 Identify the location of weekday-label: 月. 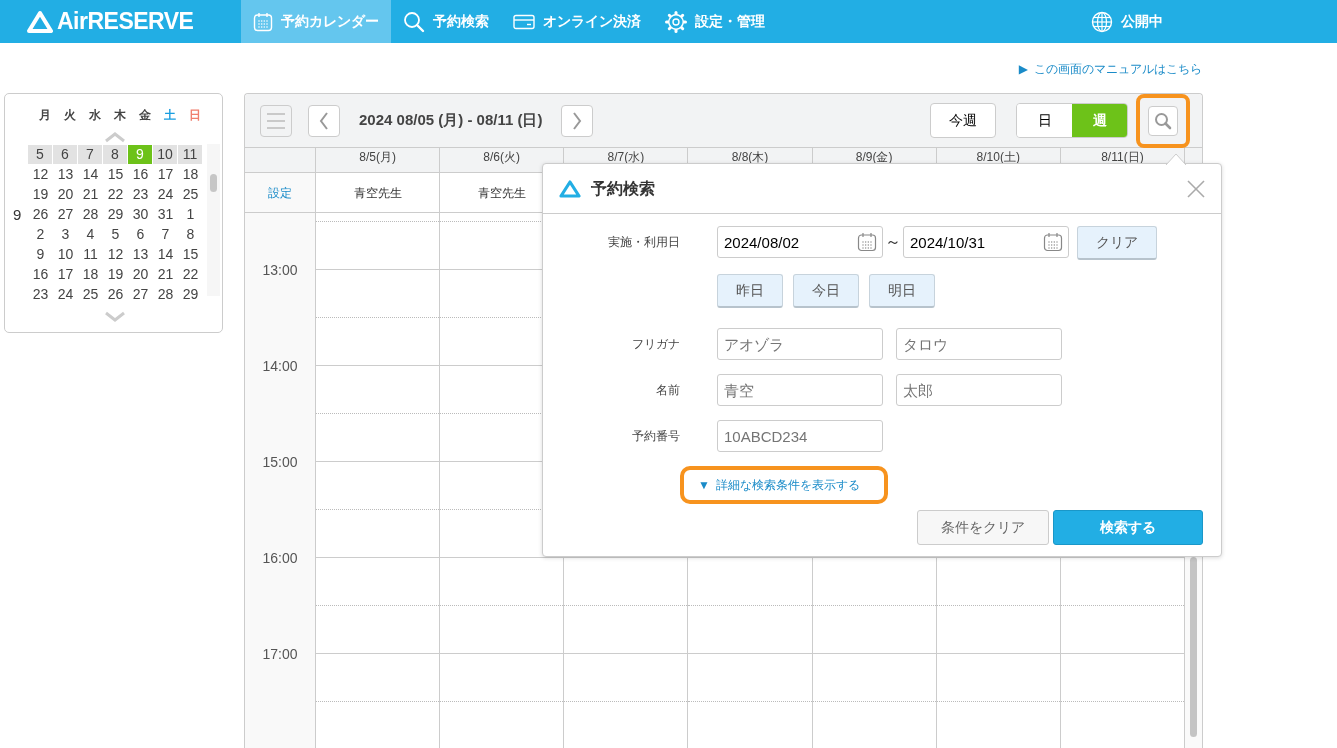
(44, 115).